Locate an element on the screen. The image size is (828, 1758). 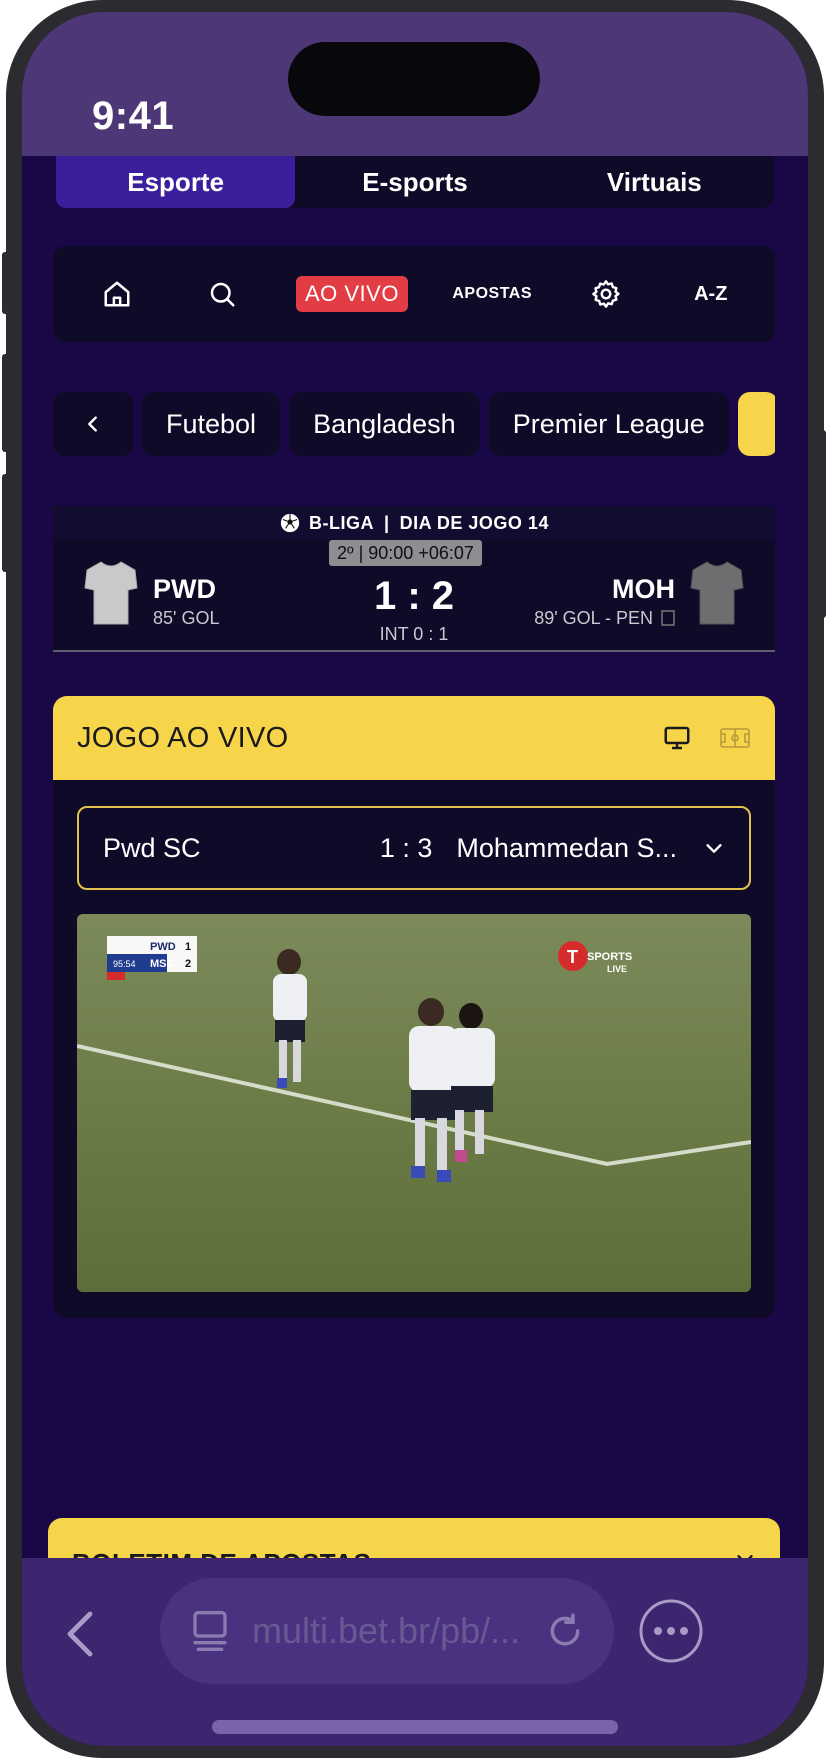
overlay-clock: 95:54 is located at coordinates (124, 964).